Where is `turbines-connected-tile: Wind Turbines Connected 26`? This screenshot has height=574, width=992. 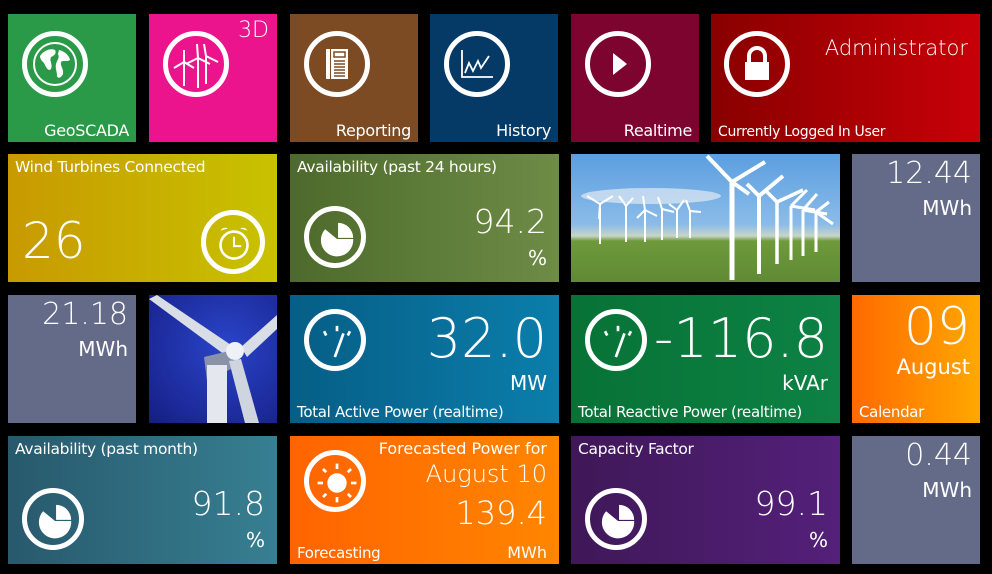 turbines-connected-tile: Wind Turbines Connected 26 is located at coordinates (142, 218).